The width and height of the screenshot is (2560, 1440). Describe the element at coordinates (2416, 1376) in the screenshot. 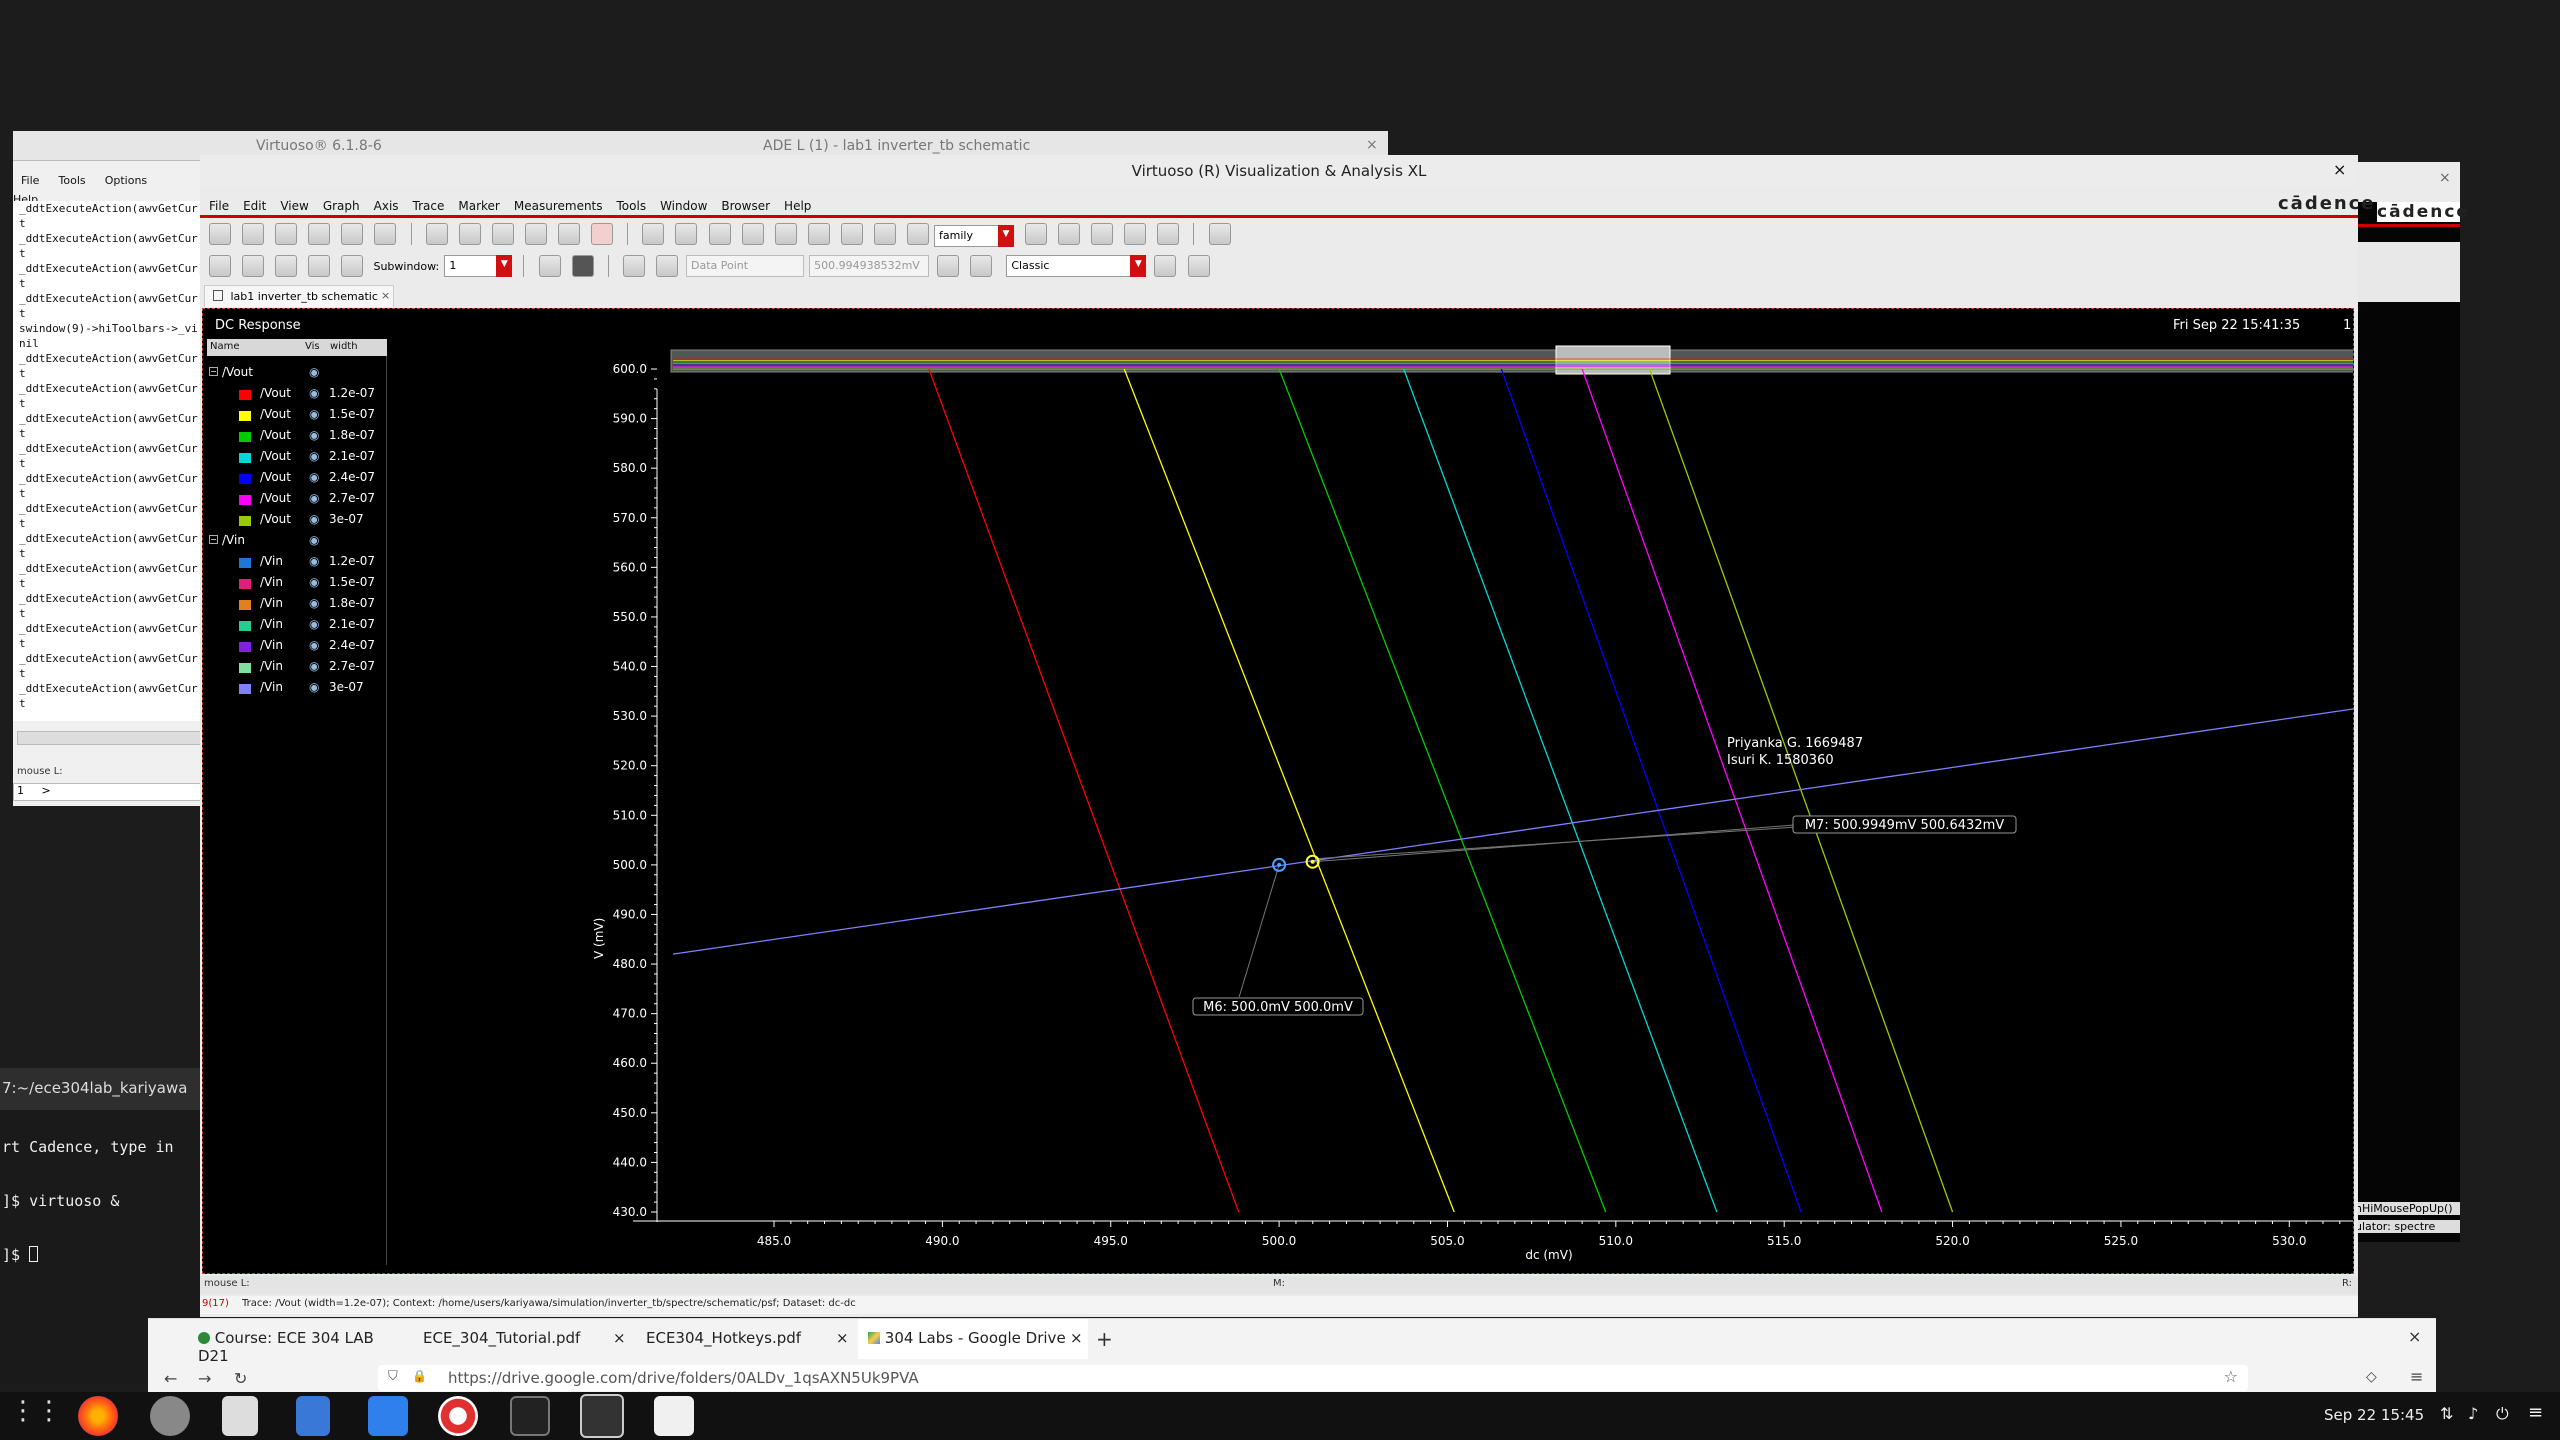

I see `hamburger-menu-icon: ≡` at that location.